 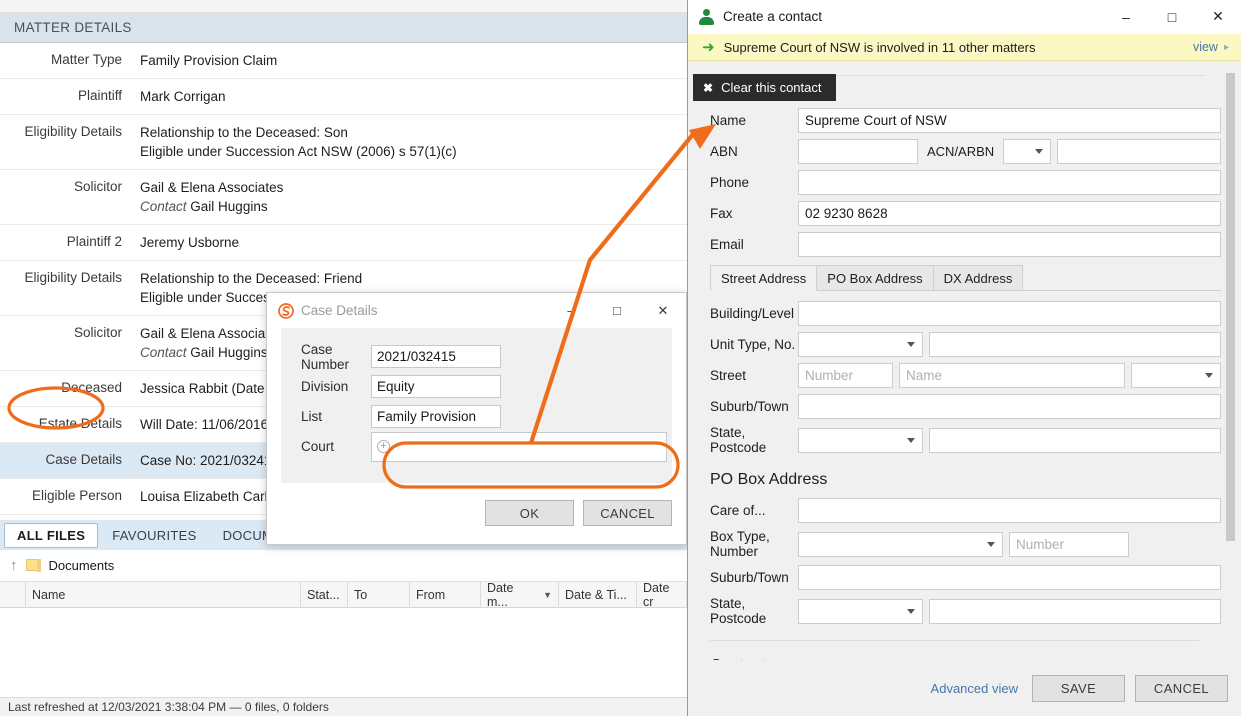 I want to click on clear-this-contact-button: ✖ Clear this contact, so click(x=764, y=87).